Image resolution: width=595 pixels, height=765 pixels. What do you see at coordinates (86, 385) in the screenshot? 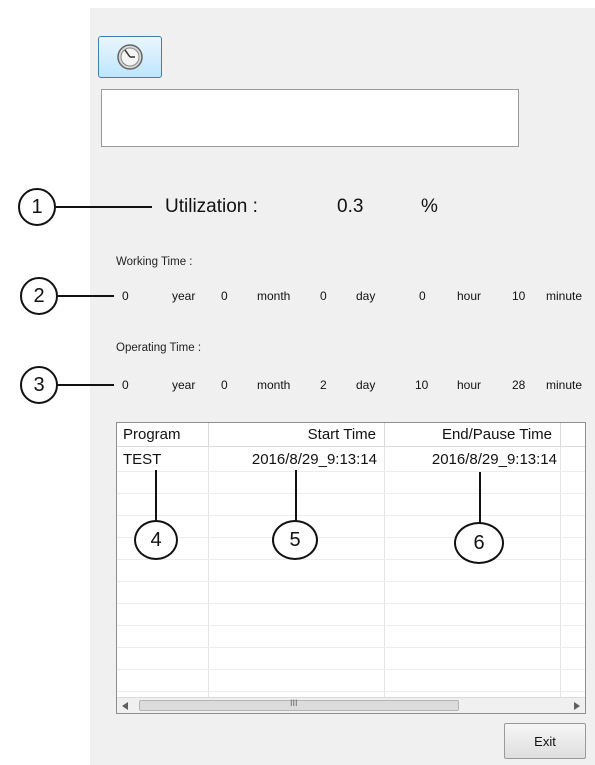
I see `callout-3-line` at bounding box center [86, 385].